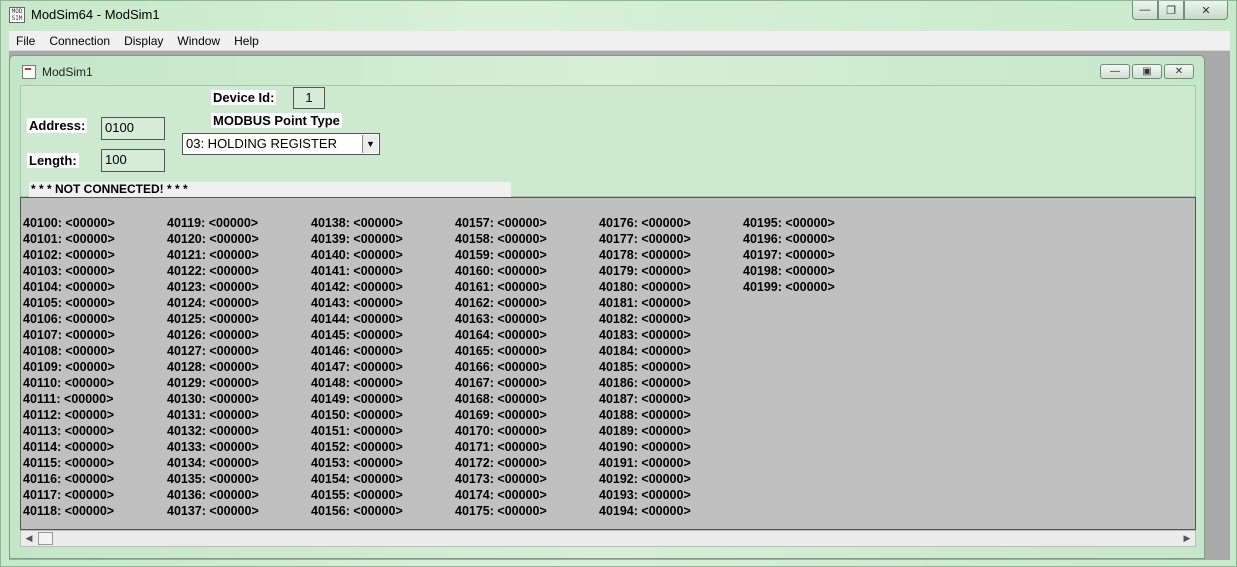 This screenshot has height=567, width=1237. What do you see at coordinates (383, 511) in the screenshot?
I see `register-value: 40156: <00000>` at bounding box center [383, 511].